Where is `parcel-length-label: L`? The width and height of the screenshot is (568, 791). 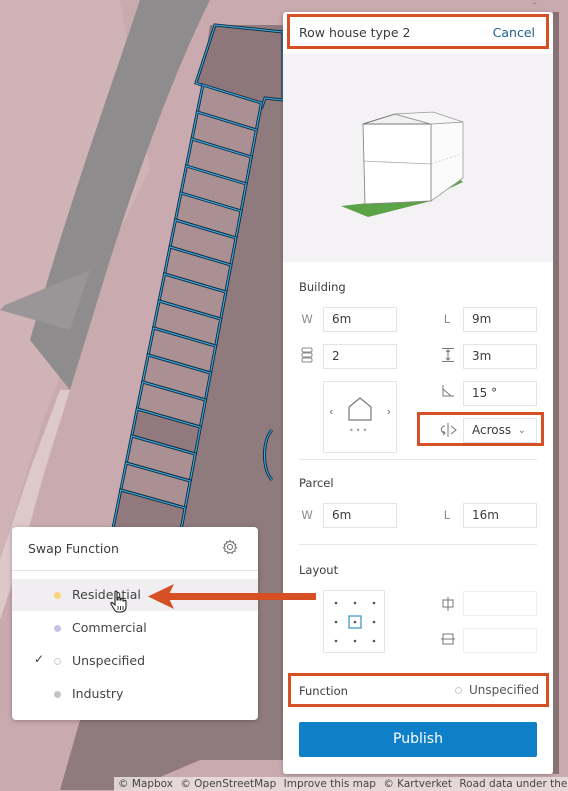
parcel-length-label: L is located at coordinates (447, 515).